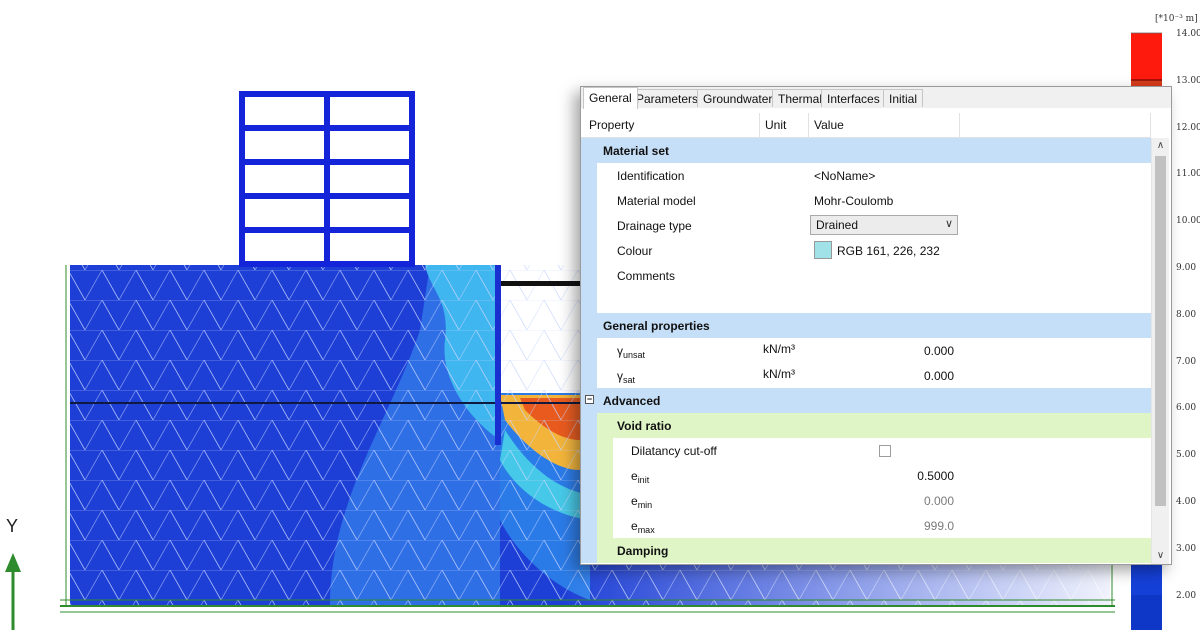 The image size is (1200, 630). I want to click on material-model-value: Mohr-Coulomb, so click(853, 201).